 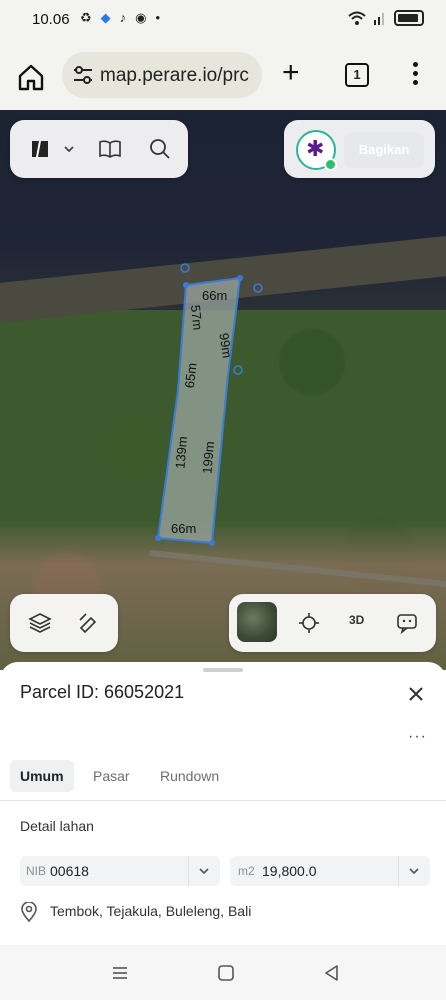 I want to click on edge-label-left-mid: 65m, so click(x=190, y=375).